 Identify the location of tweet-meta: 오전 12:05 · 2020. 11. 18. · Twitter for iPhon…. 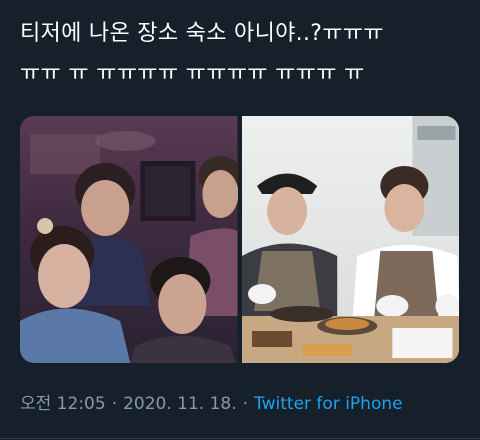
(211, 404).